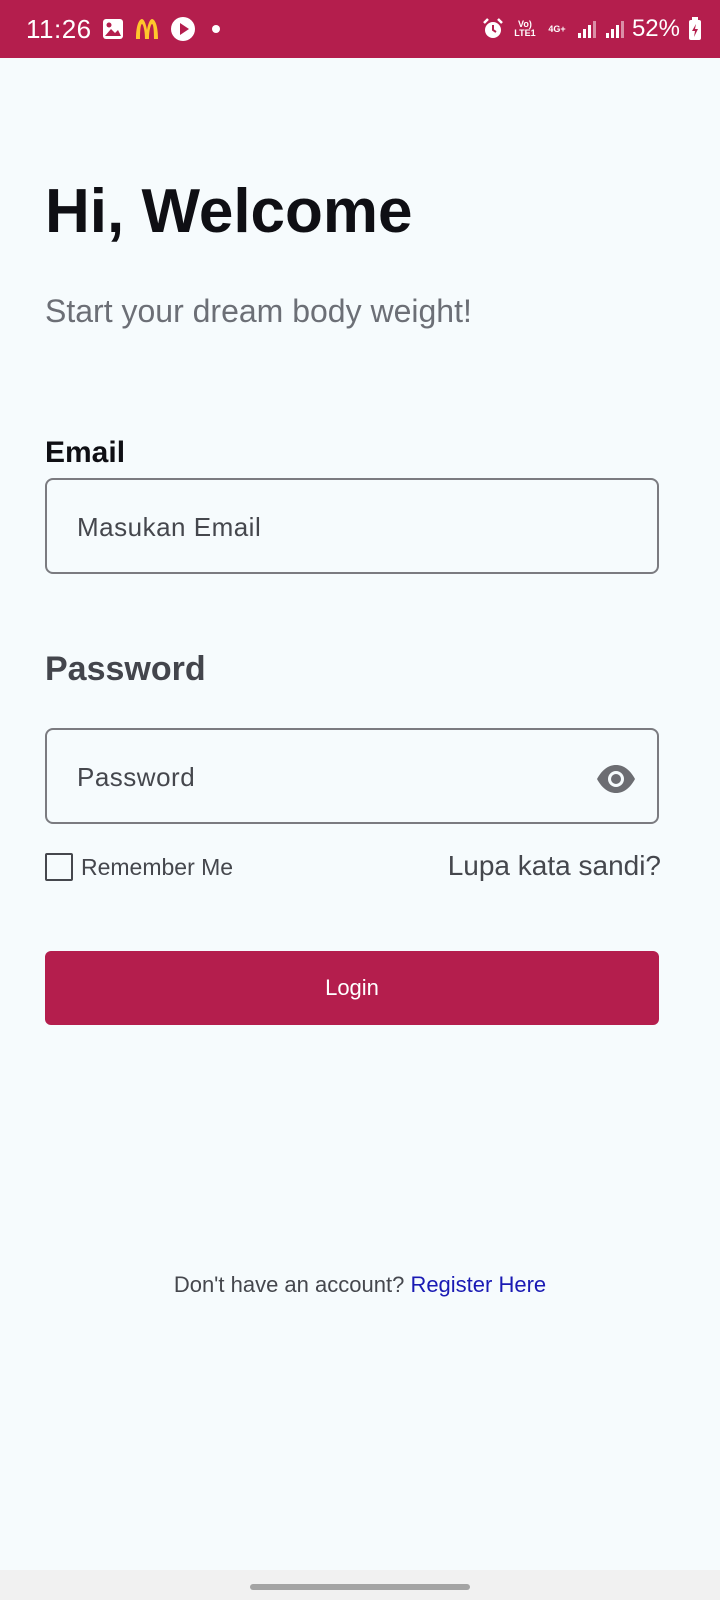  I want to click on page-title: Hi, Welcome, so click(229, 211).